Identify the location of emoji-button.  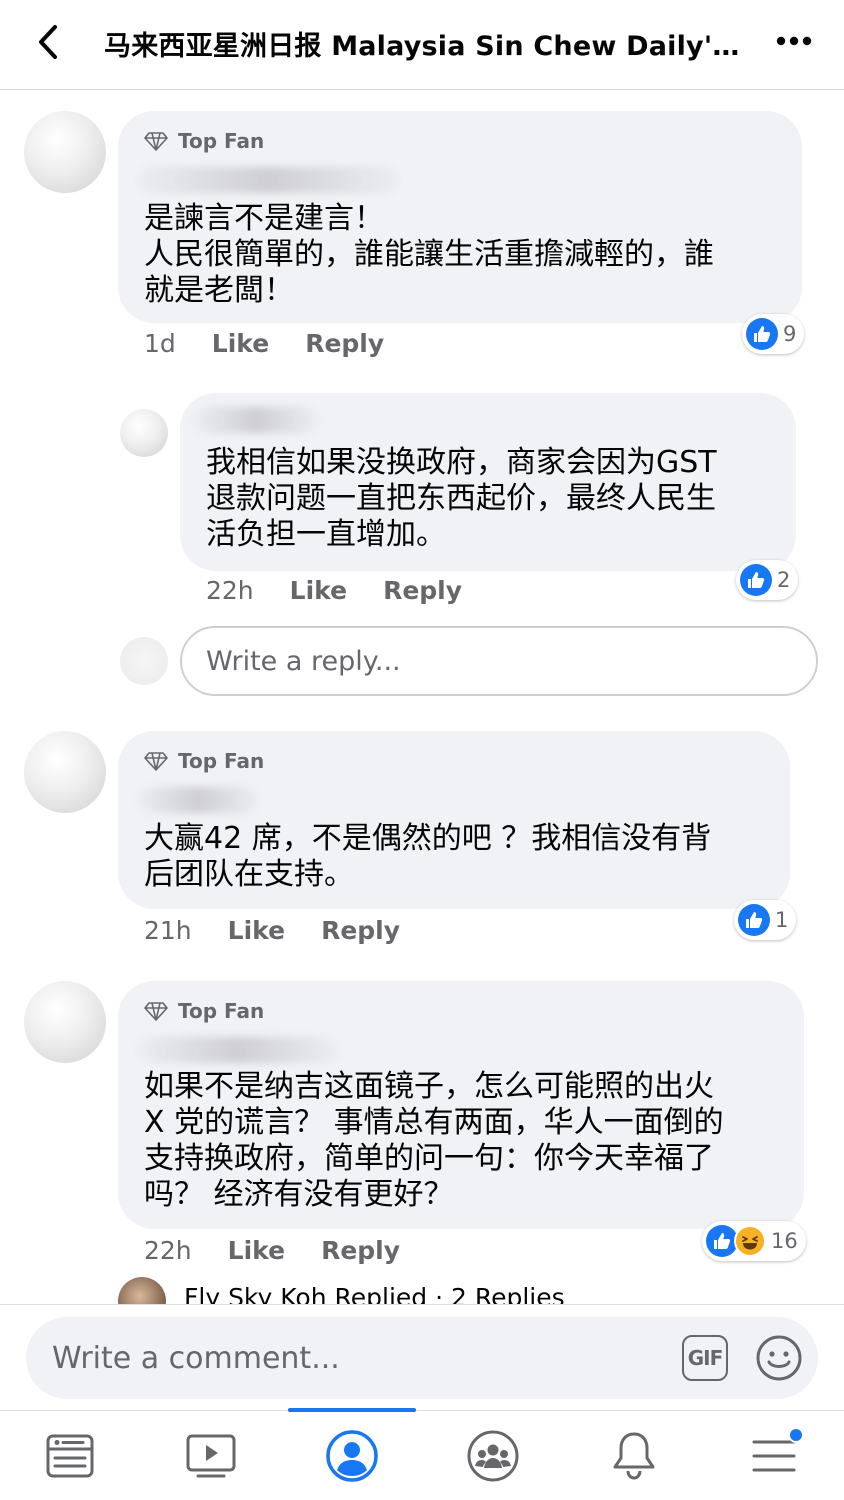
(779, 1358).